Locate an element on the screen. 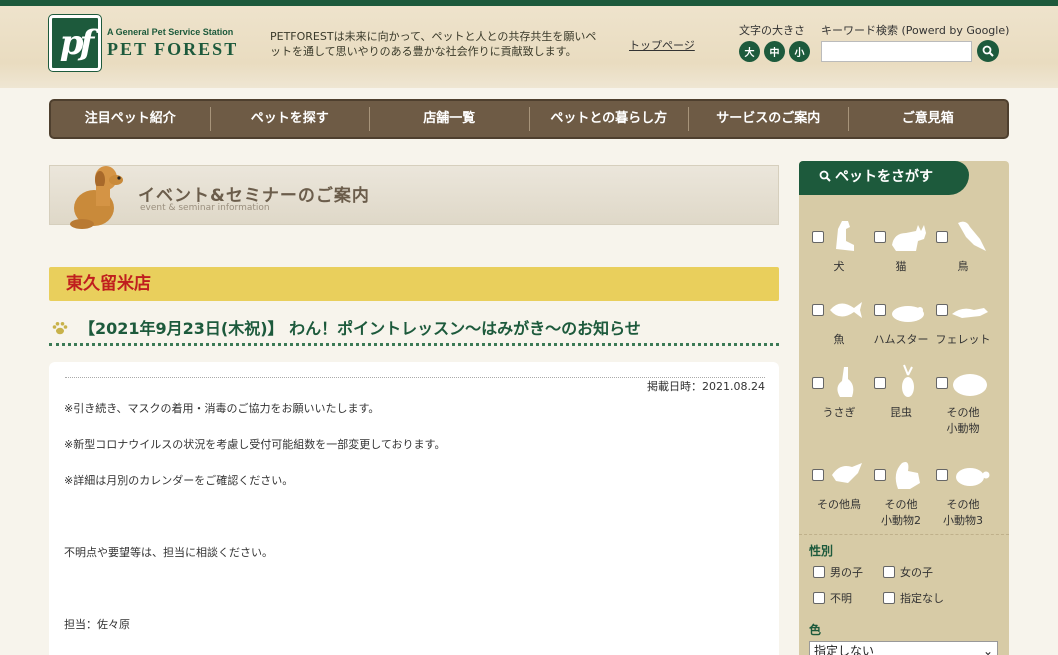 The width and height of the screenshot is (1058, 655). pet-type-label: 犬 is located at coordinates (839, 266).